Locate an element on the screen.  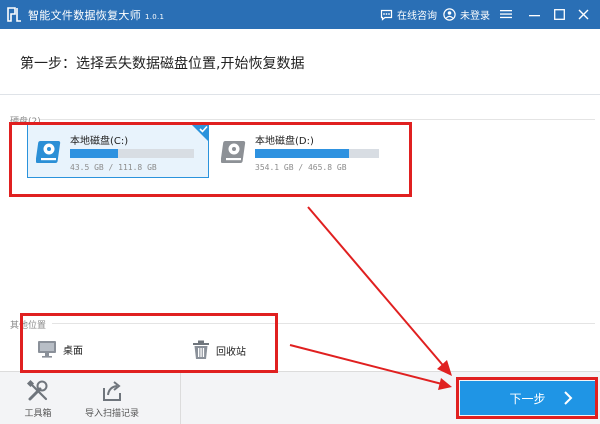
online-chat-button: 在线咨询 is located at coordinates (408, 14).